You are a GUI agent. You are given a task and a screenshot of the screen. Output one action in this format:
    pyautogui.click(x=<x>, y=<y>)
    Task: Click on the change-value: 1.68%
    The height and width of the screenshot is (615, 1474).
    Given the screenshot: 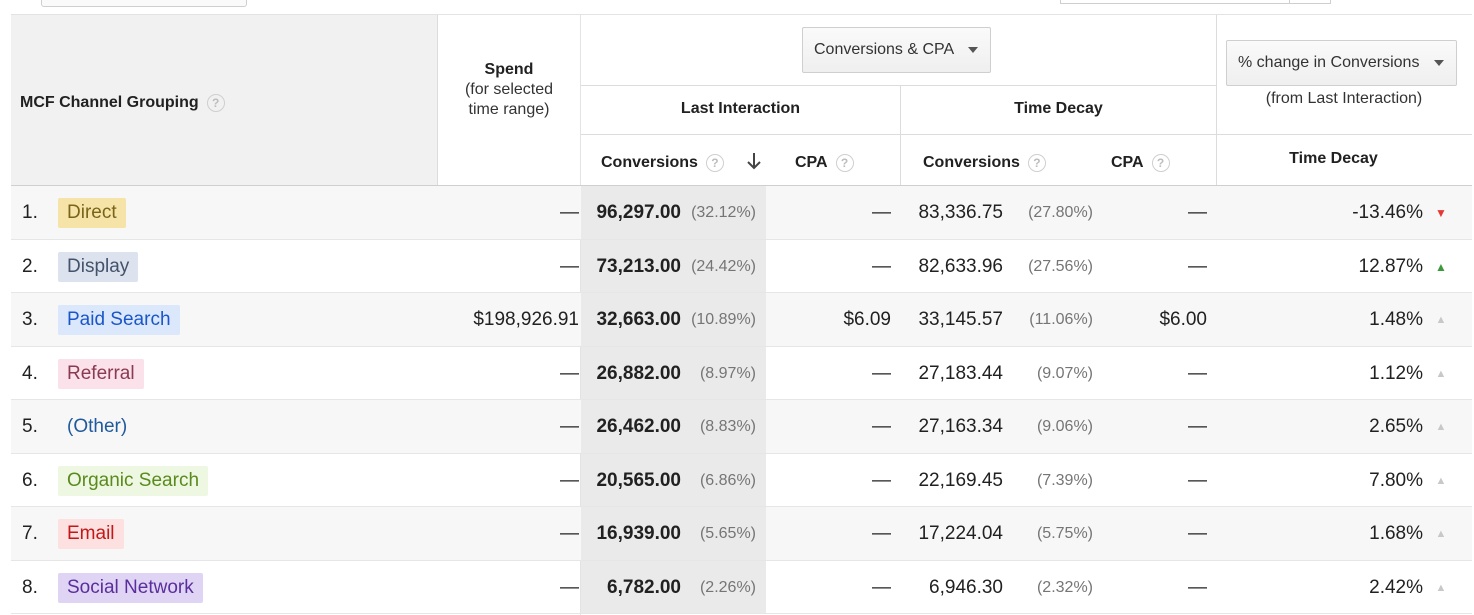 What is the action you would take?
    pyautogui.click(x=1396, y=533)
    